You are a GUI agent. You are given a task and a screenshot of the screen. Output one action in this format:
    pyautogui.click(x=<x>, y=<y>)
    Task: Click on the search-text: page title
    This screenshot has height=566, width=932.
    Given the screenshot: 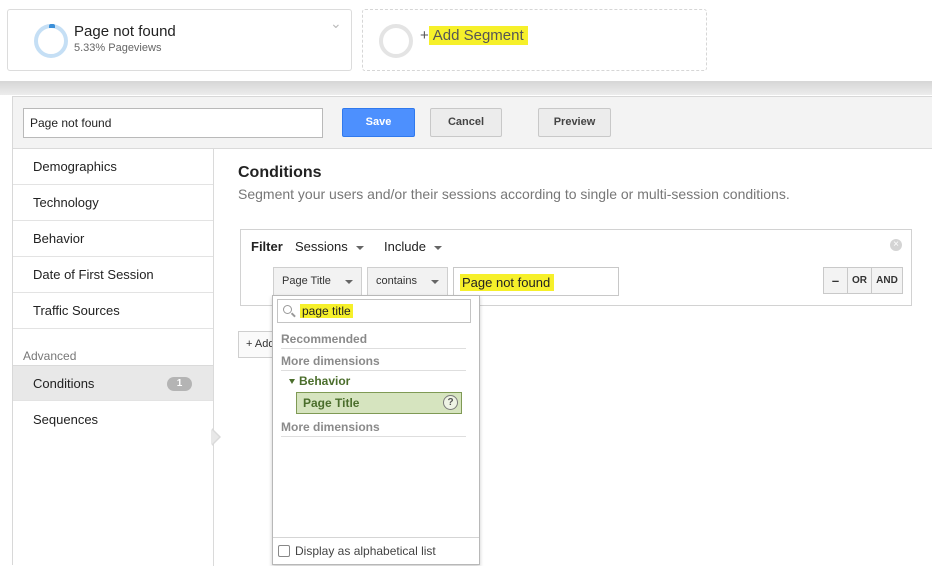 What is the action you would take?
    pyautogui.click(x=326, y=311)
    